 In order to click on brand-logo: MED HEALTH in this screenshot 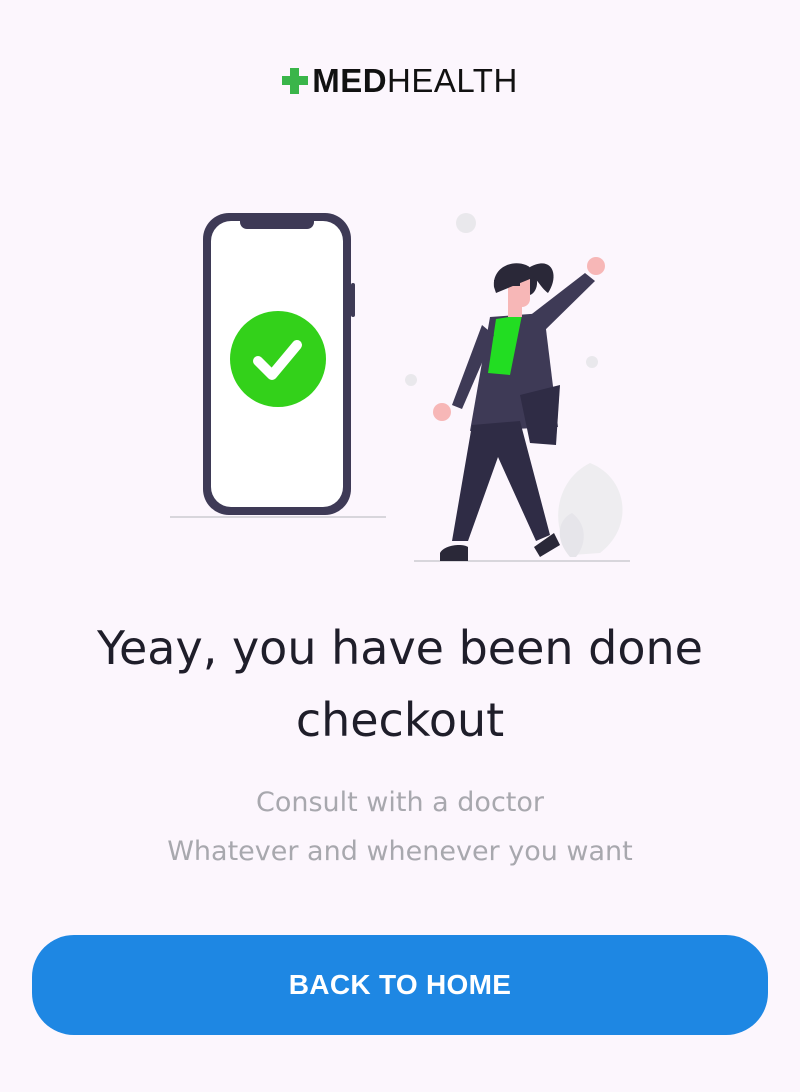, I will do `click(400, 81)`.